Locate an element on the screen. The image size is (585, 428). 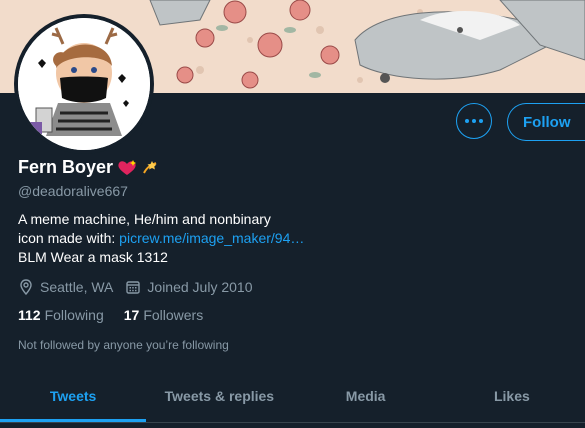
profile-stats: 112 Following 17 Followers is located at coordinates (120, 315).